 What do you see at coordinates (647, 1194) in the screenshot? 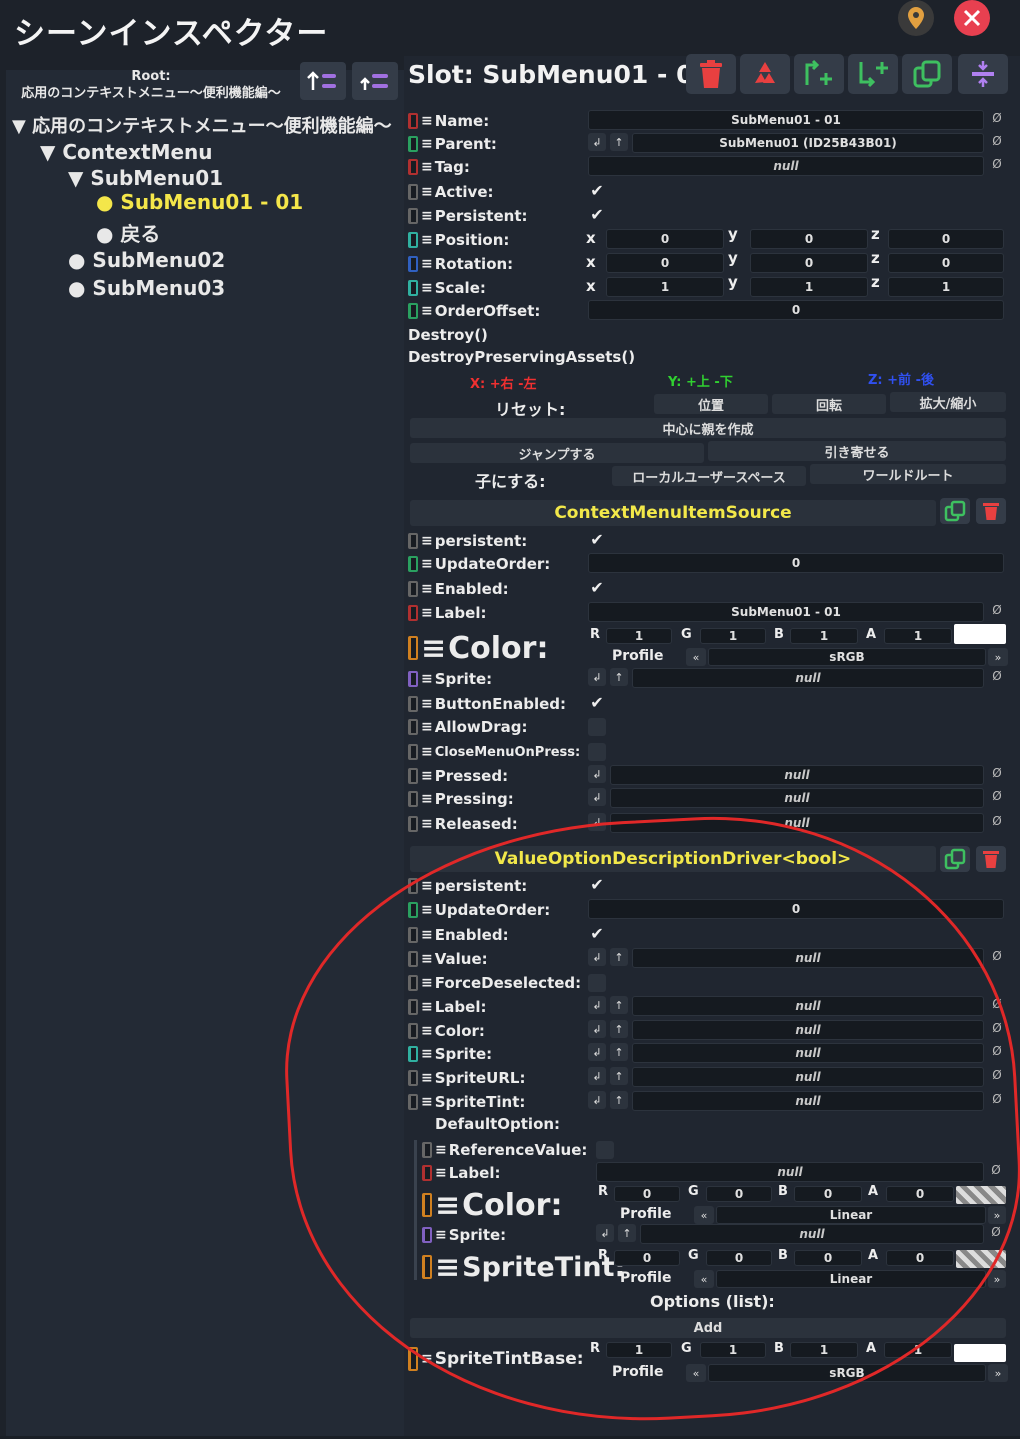
I see `default-color-r-field: 0` at bounding box center [647, 1194].